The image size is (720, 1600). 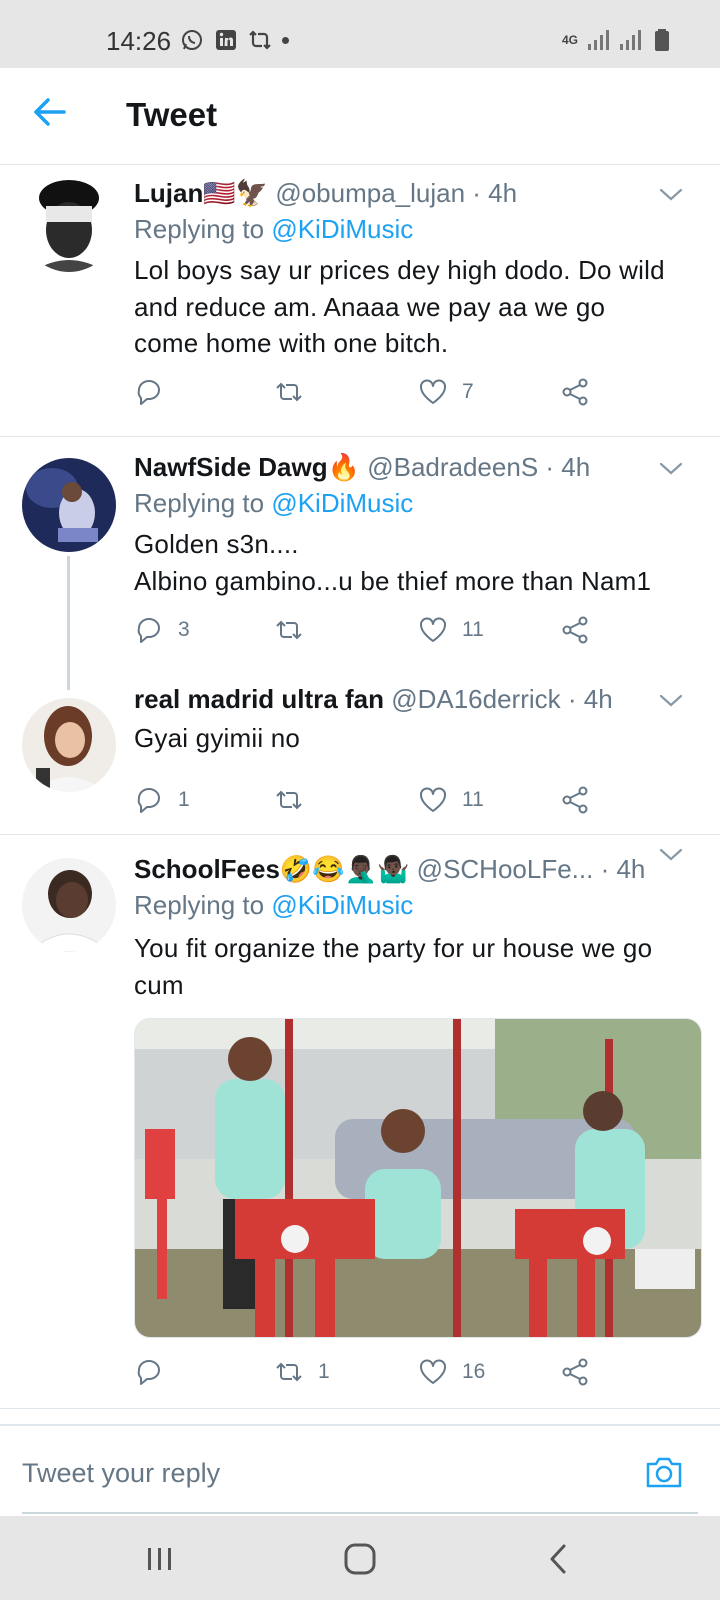 I want to click on back-chevron-icon, so click(x=558, y=1559).